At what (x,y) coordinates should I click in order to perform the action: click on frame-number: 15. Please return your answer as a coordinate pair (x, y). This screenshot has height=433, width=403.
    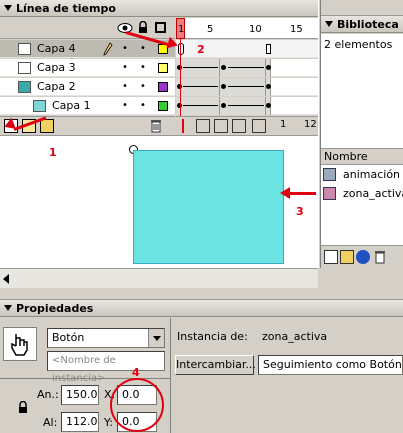
    Looking at the image, I should click on (296, 29).